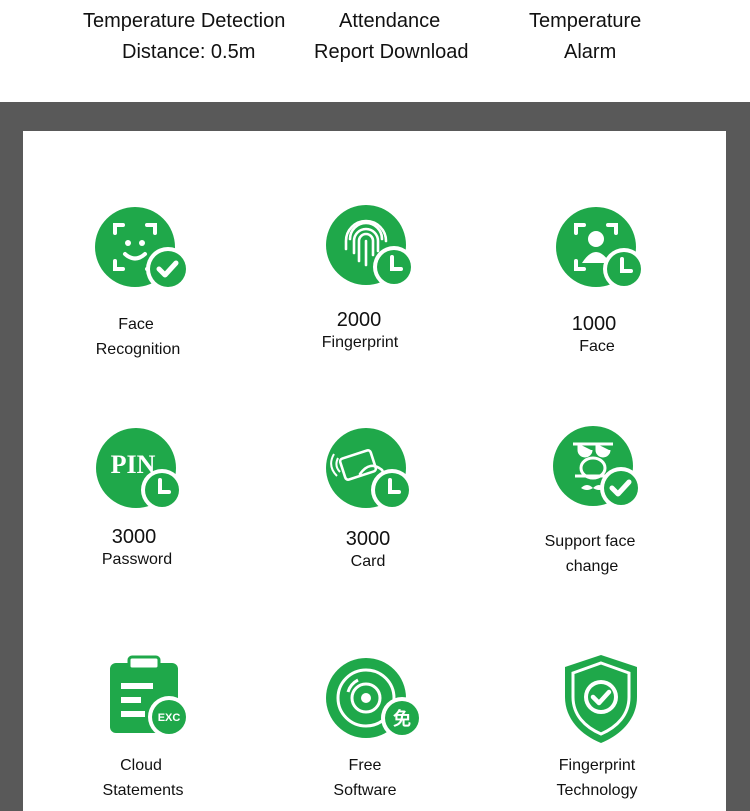 The height and width of the screenshot is (811, 750). I want to click on face-recognition-icon, so click(142, 249).